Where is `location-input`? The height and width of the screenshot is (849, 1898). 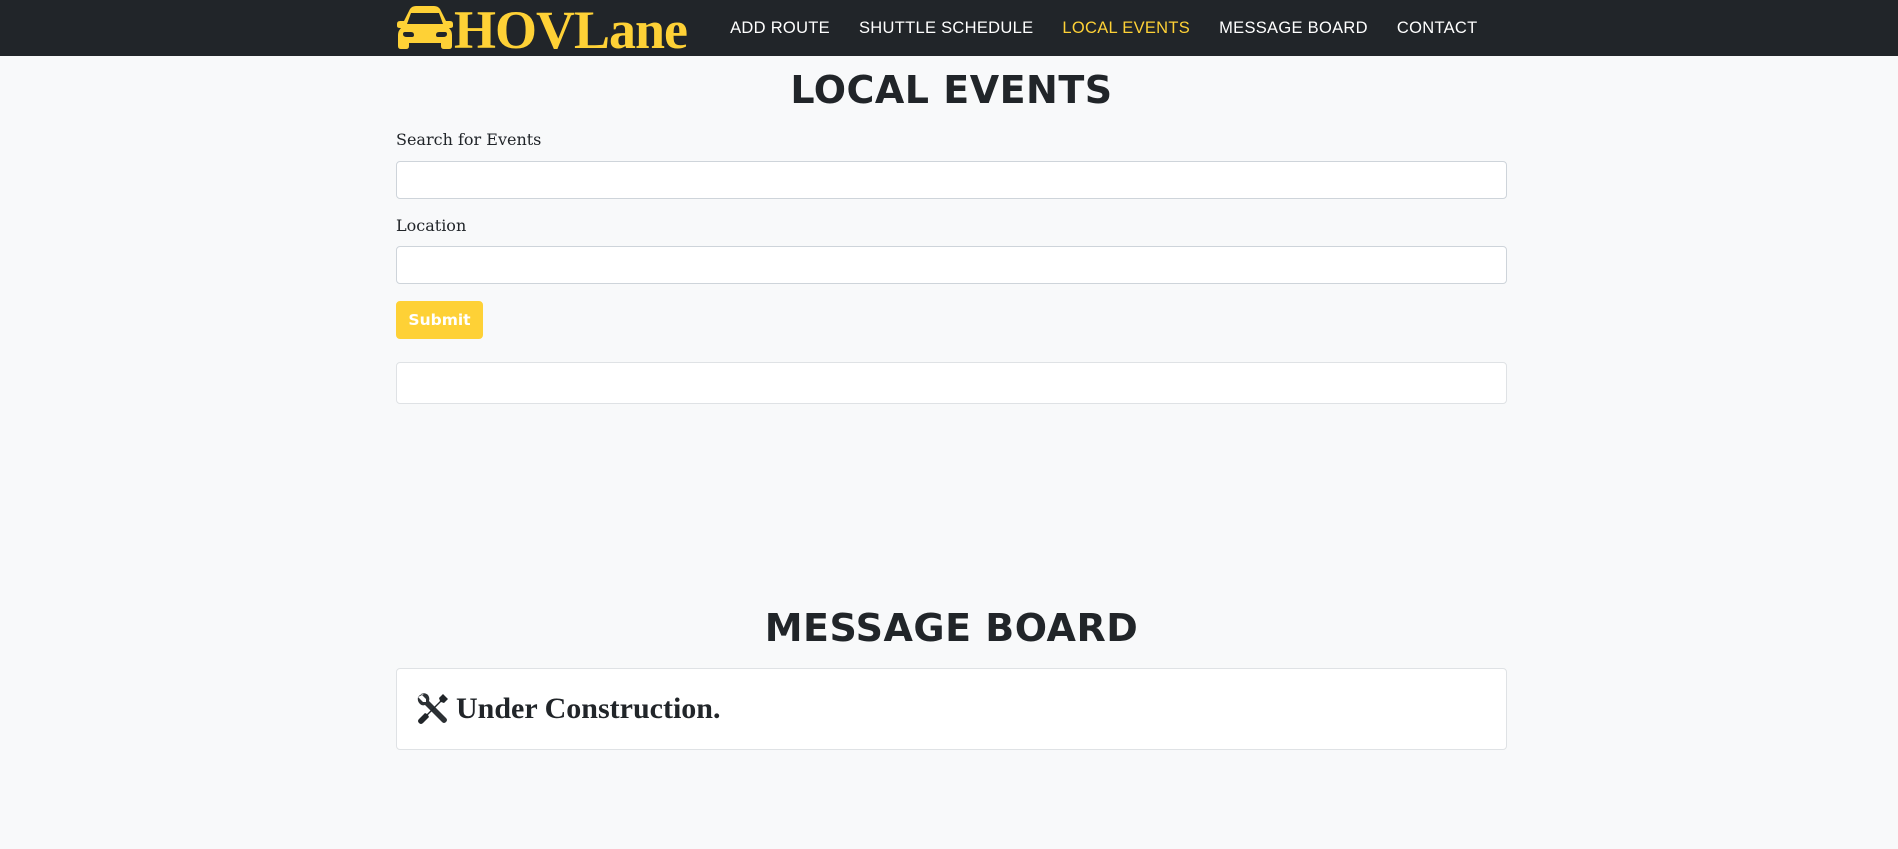
location-input is located at coordinates (951, 265).